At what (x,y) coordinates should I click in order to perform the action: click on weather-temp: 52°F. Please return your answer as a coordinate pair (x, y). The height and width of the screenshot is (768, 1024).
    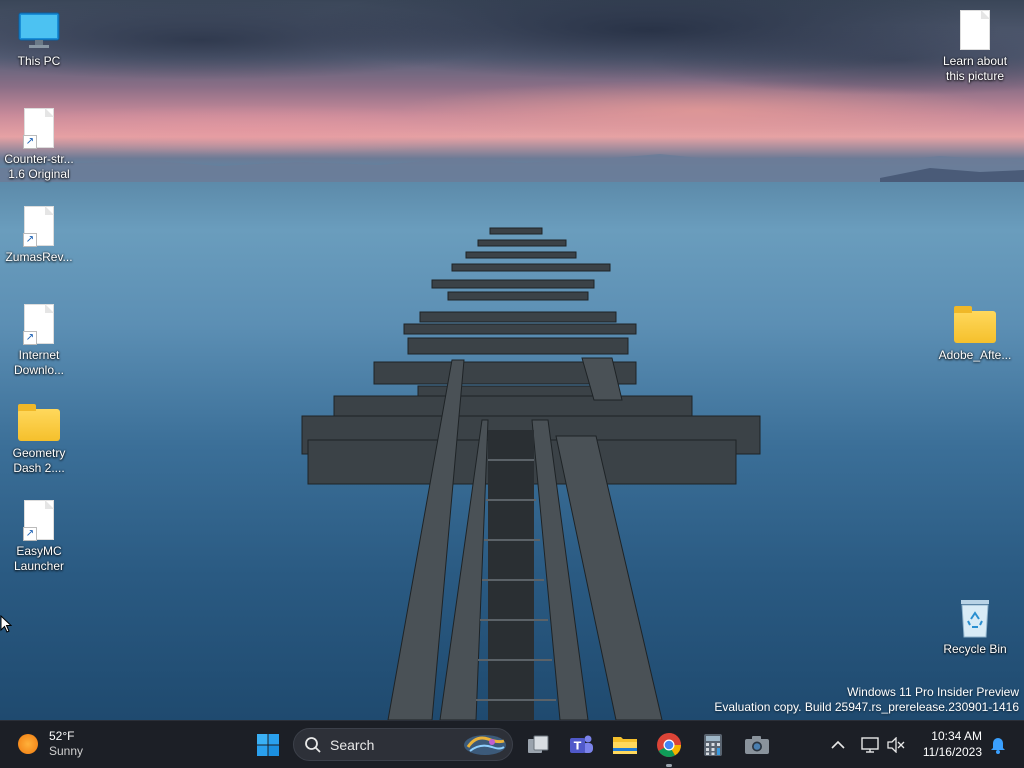
    Looking at the image, I should click on (62, 736).